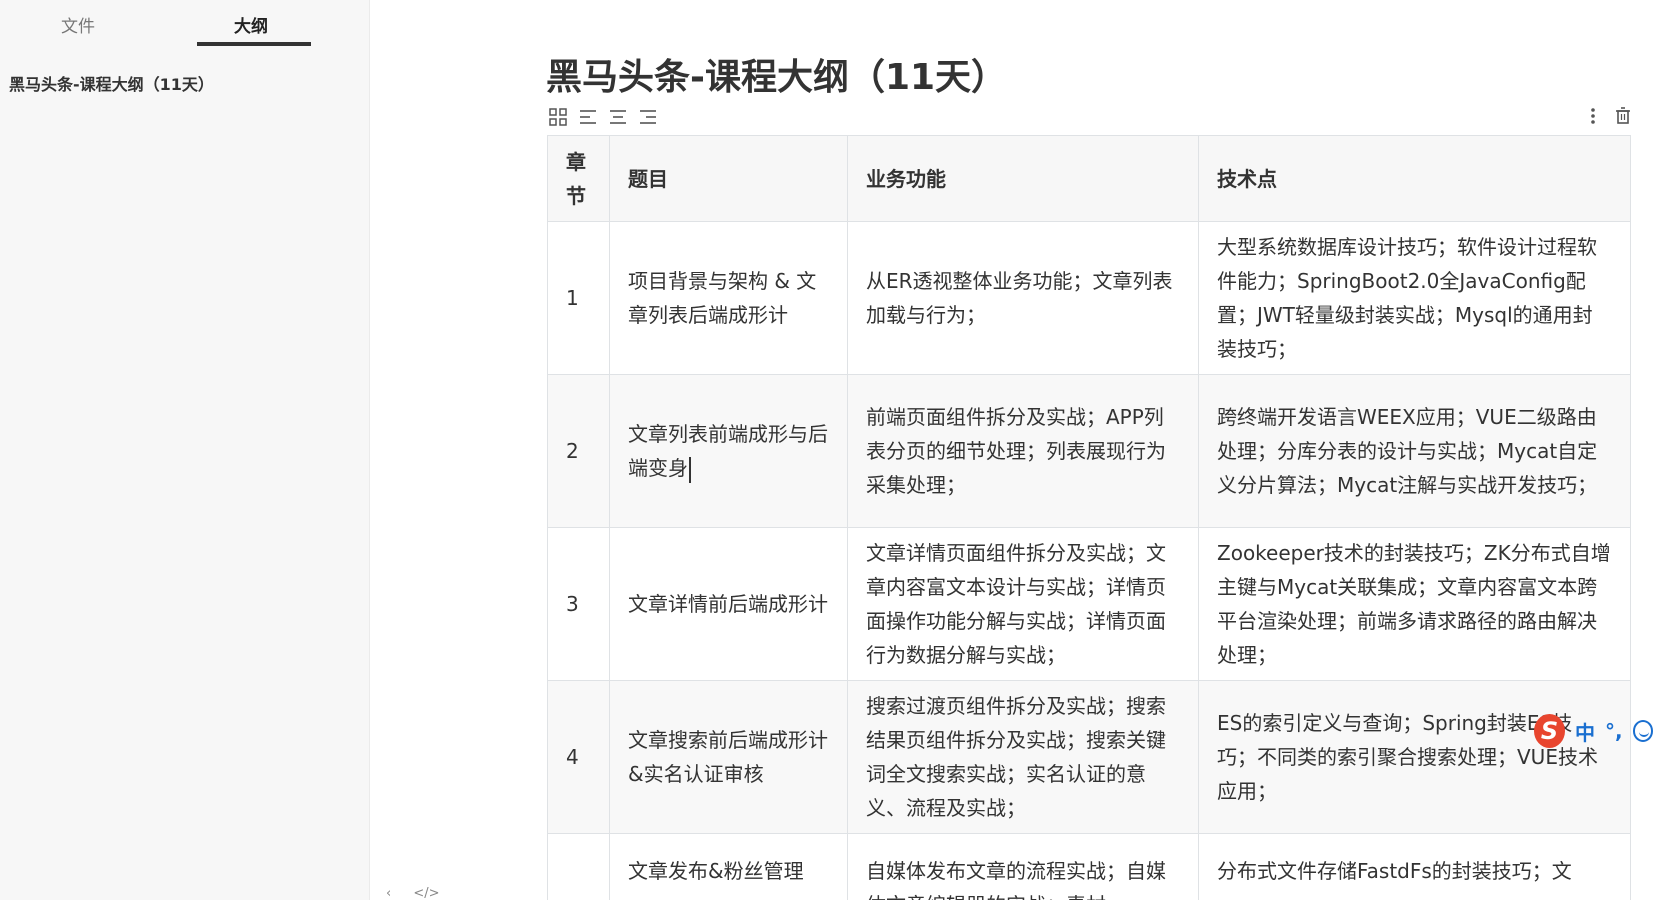  What do you see at coordinates (728, 604) in the screenshot?
I see `cell-topic: 文章详情前后端成形计` at bounding box center [728, 604].